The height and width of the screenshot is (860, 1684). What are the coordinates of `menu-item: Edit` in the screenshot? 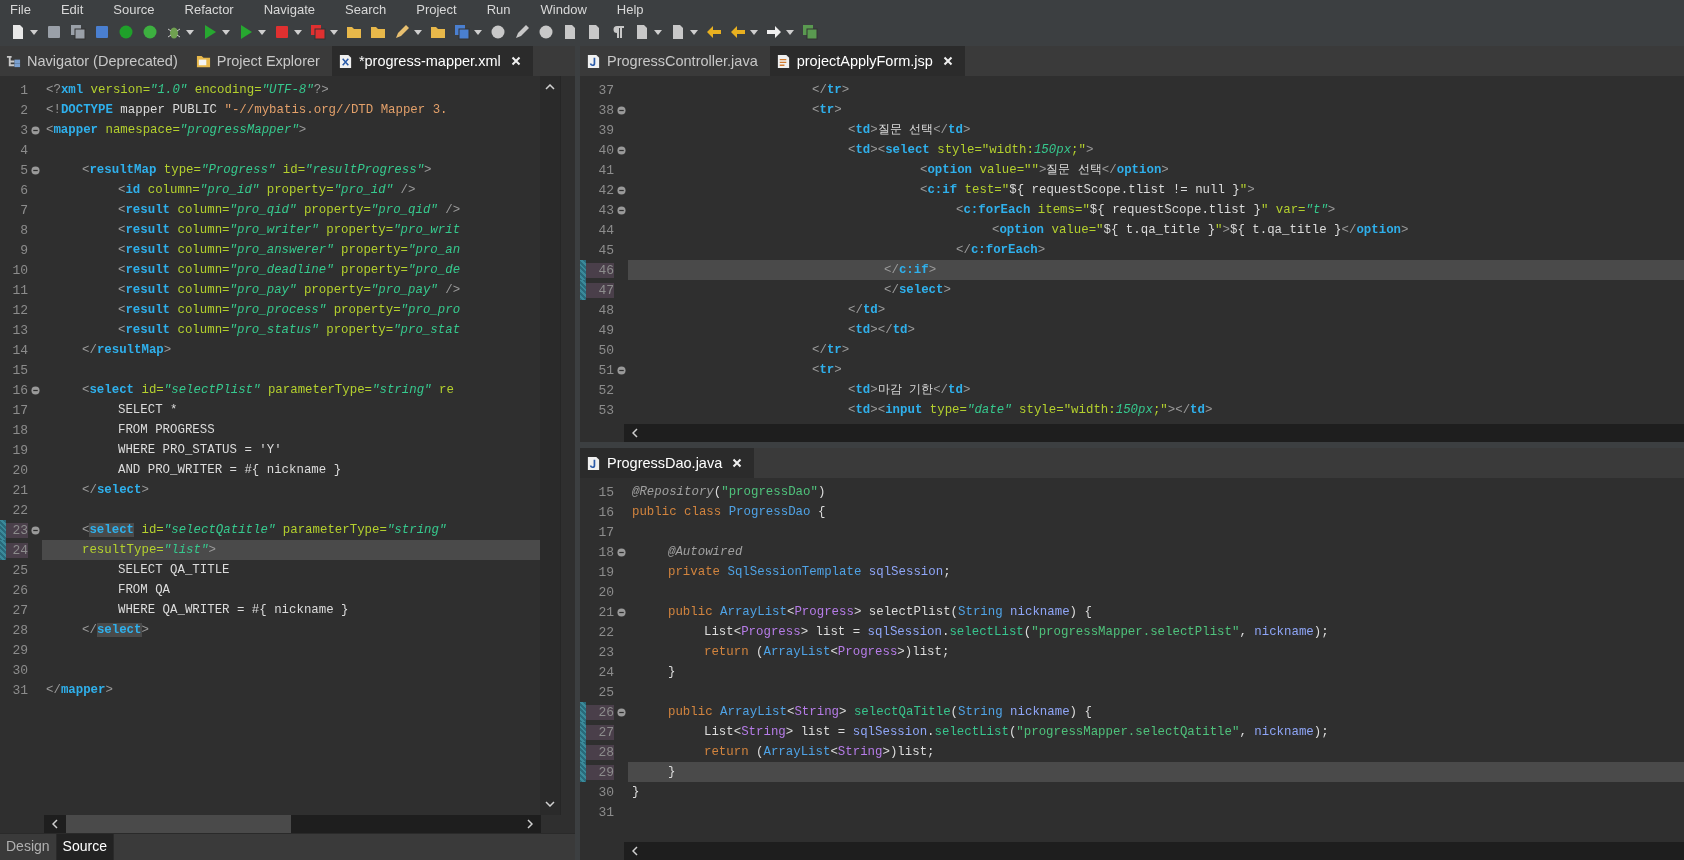 It's located at (72, 9).